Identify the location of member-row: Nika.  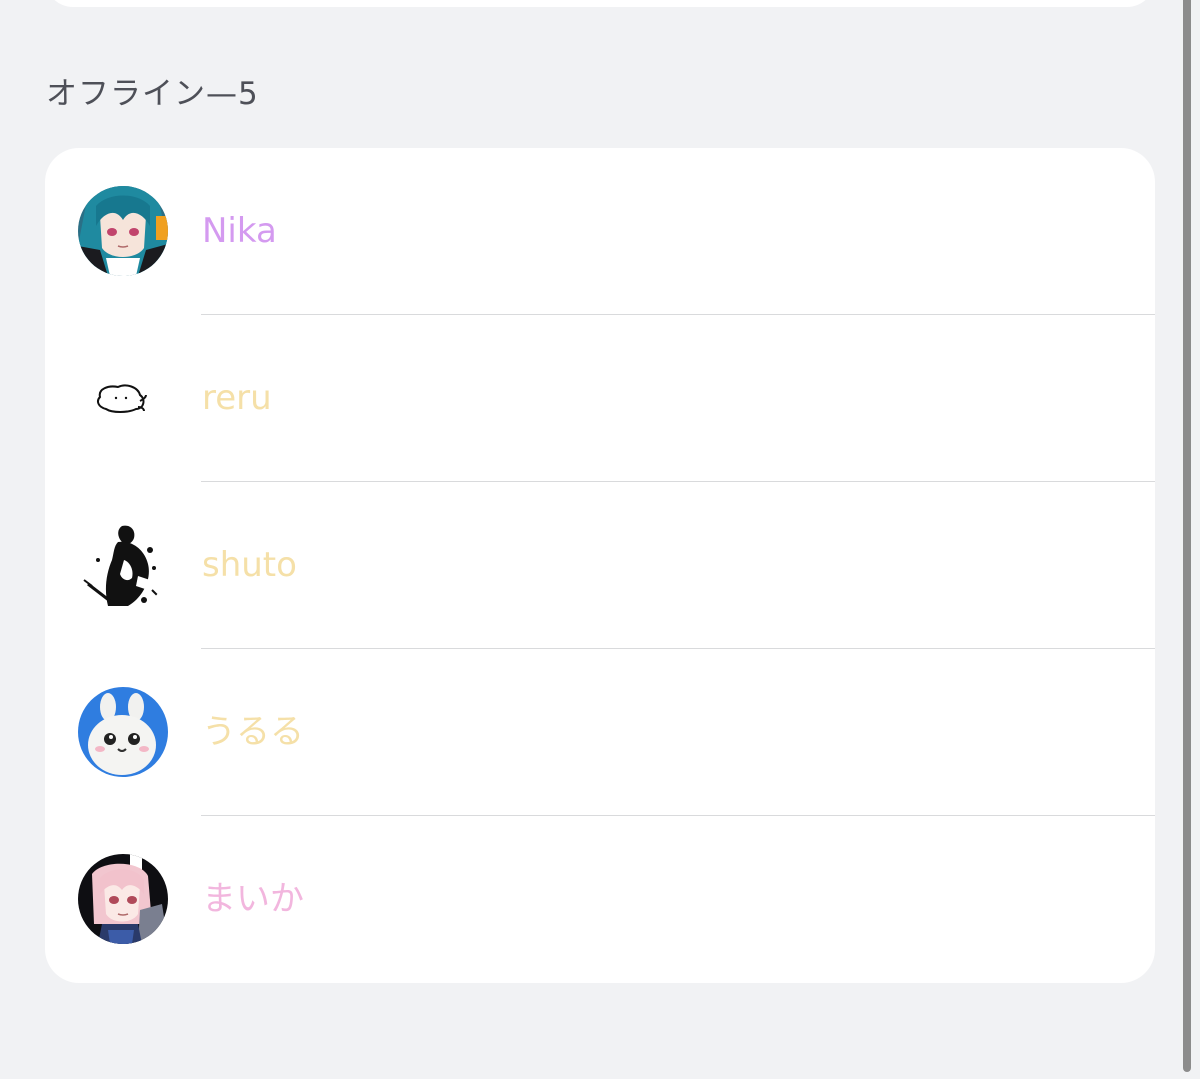
(600, 231).